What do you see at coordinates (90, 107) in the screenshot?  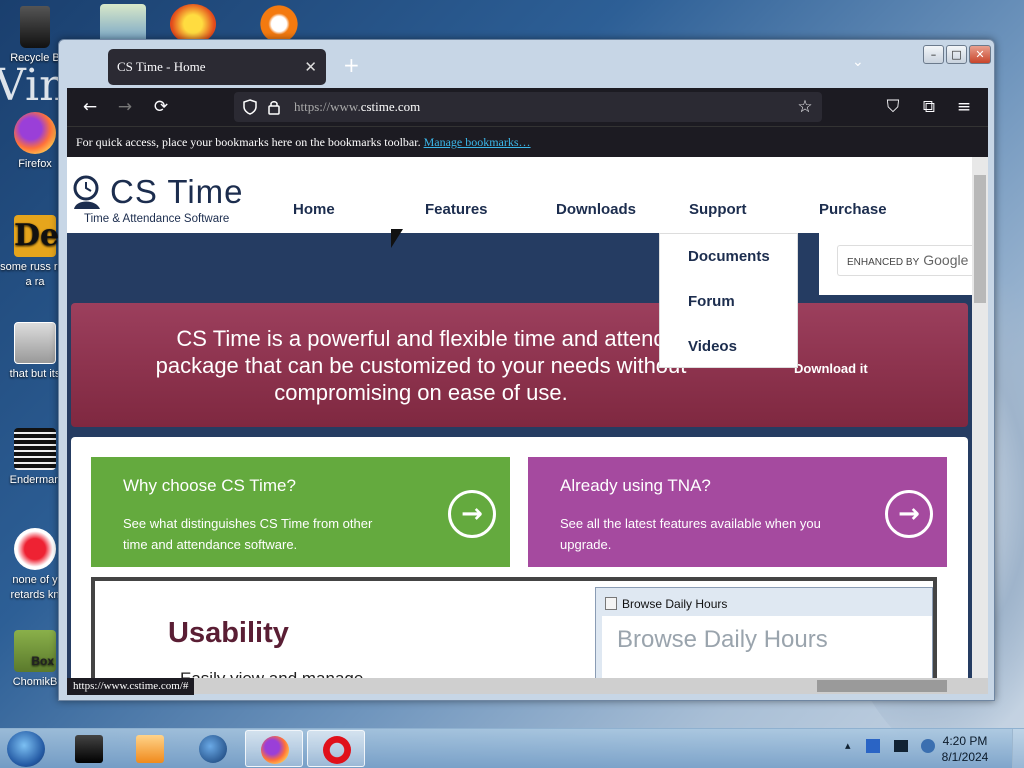 I see `back-icon: ←` at bounding box center [90, 107].